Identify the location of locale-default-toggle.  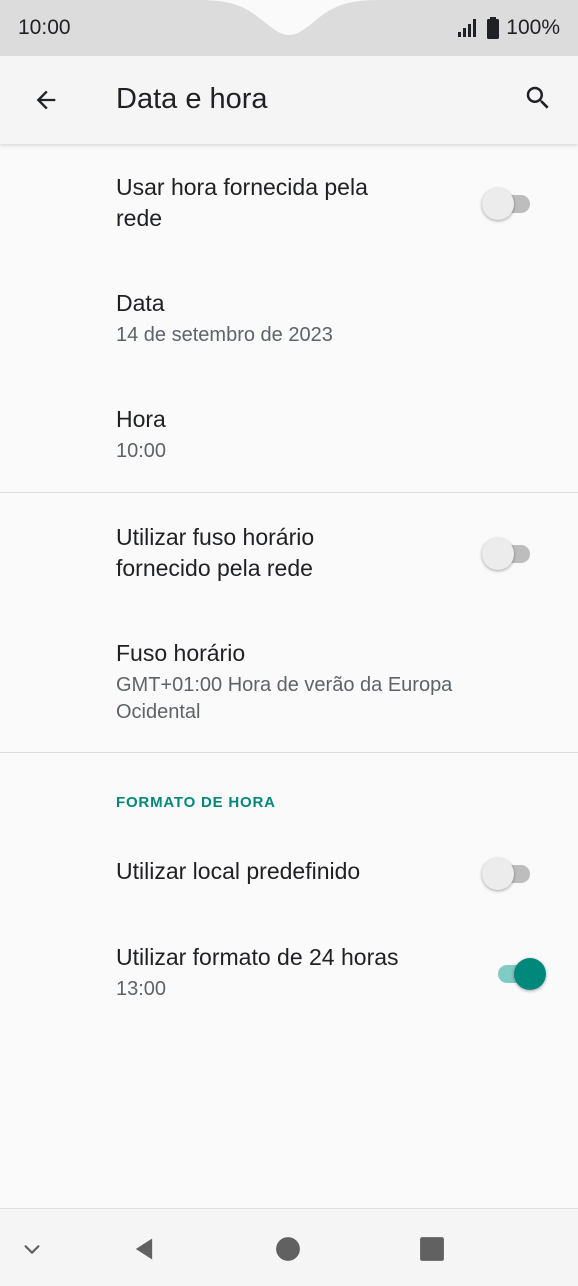
(509, 872).